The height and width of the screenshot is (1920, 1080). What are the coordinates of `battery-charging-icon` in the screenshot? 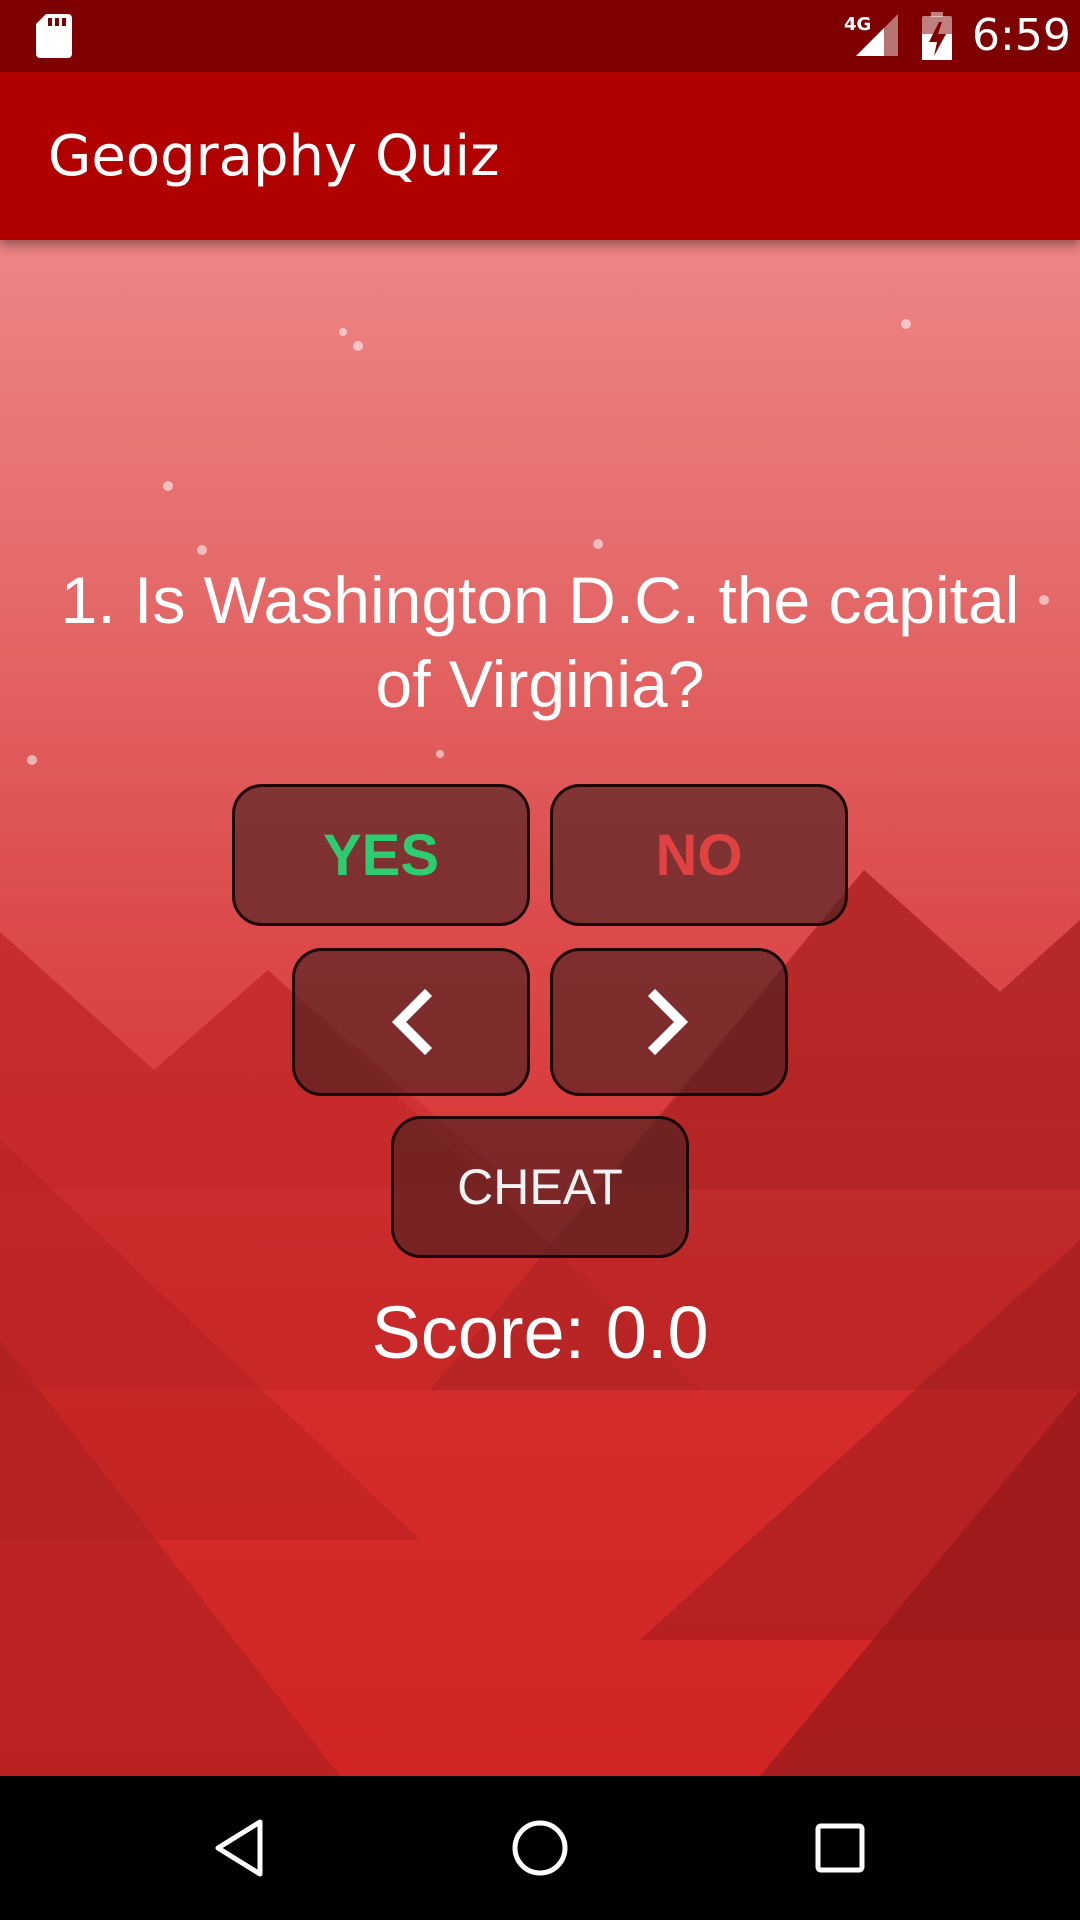 It's located at (937, 36).